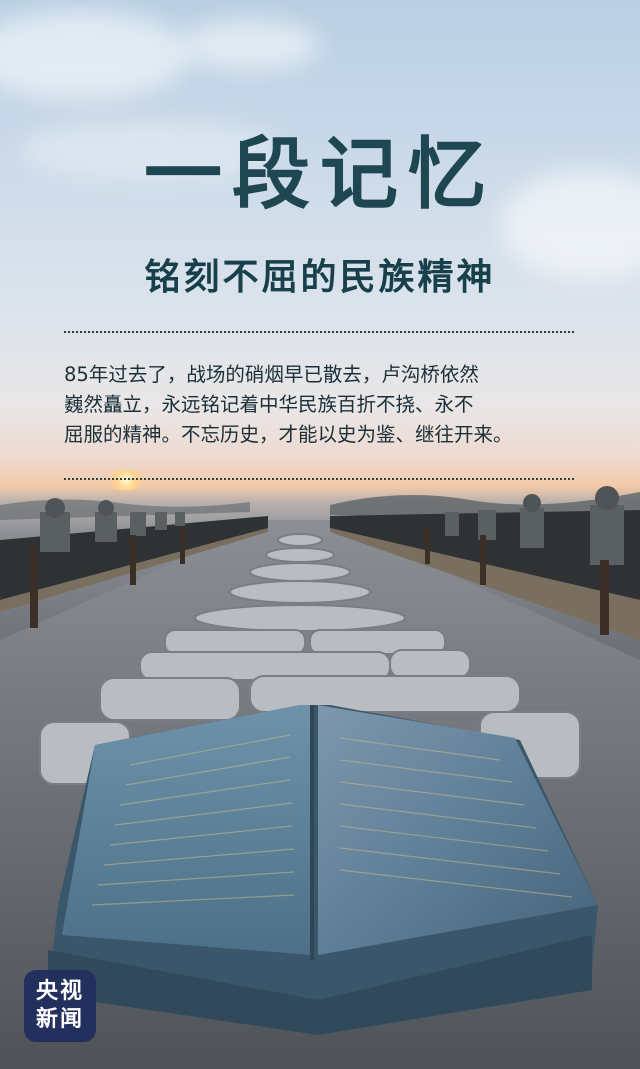 This screenshot has width=640, height=1069. Describe the element at coordinates (320, 277) in the screenshot. I see `poster-subtitle: 铭刻不屈的民族精神` at that location.